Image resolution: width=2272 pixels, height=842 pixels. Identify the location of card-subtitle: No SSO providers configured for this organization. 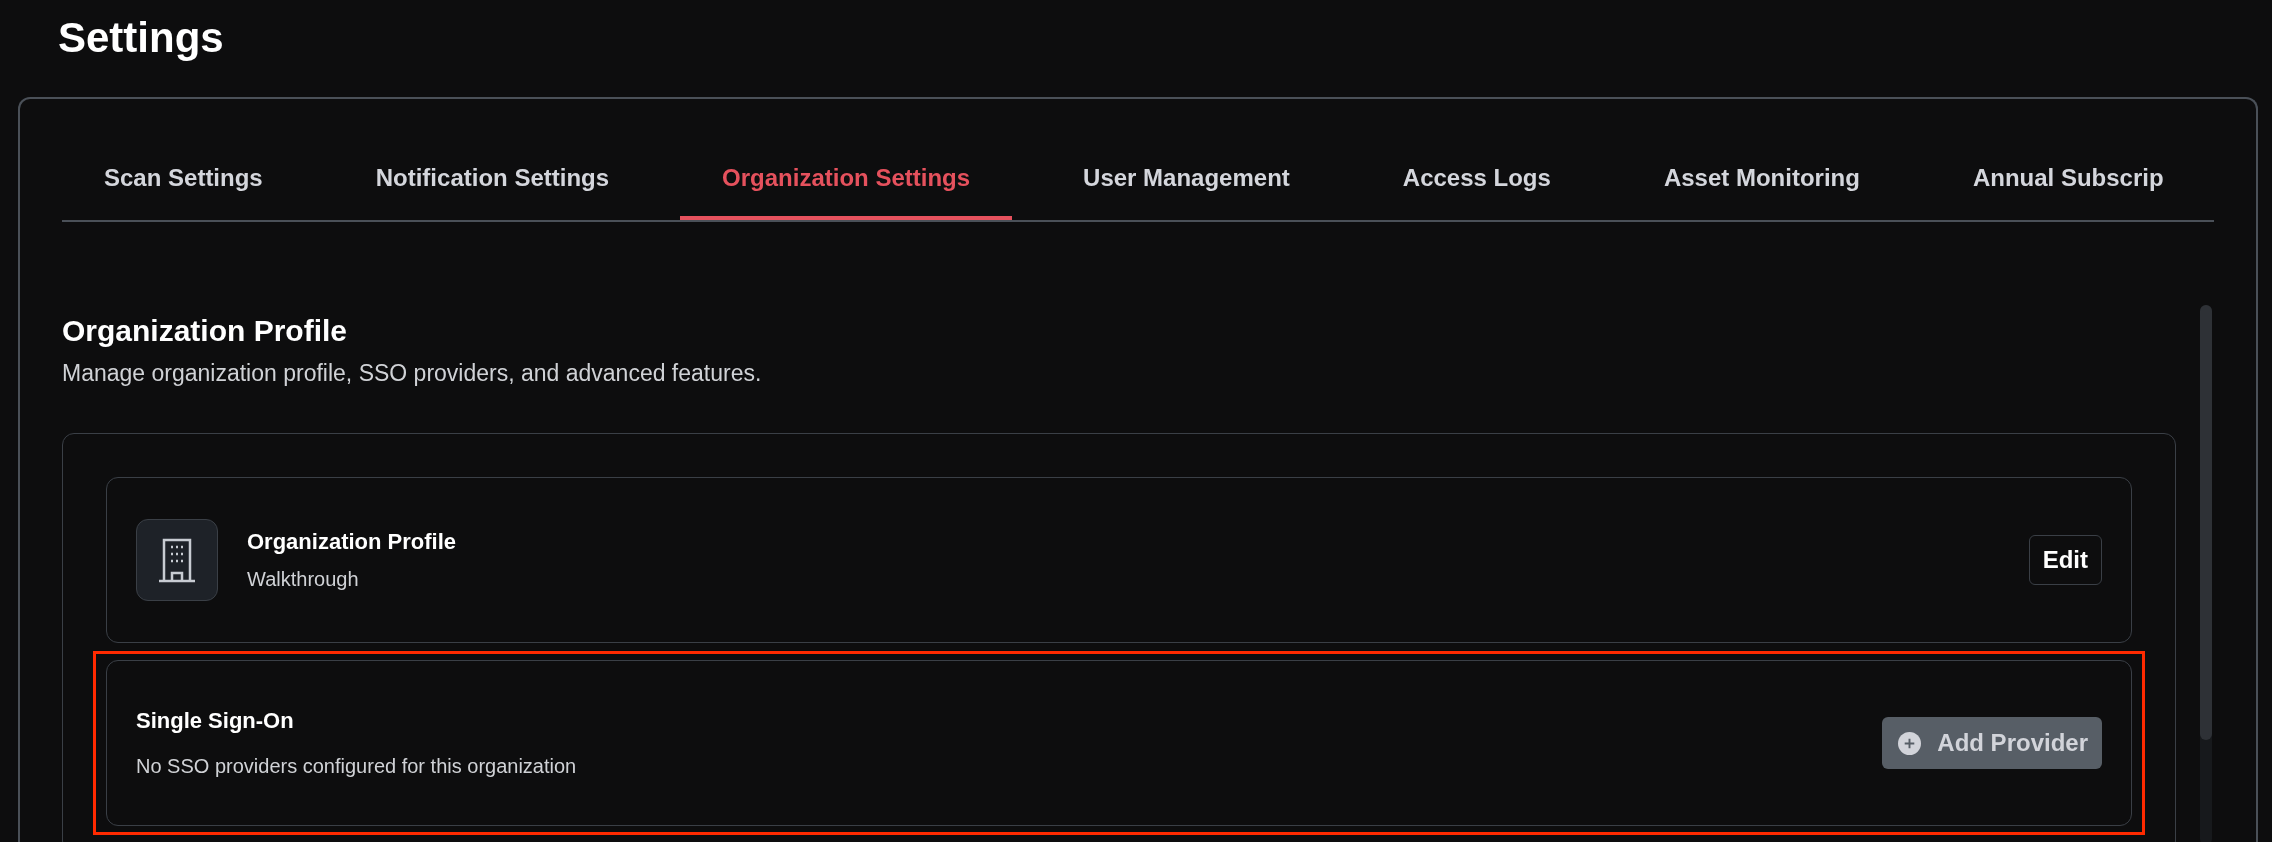
(356, 766).